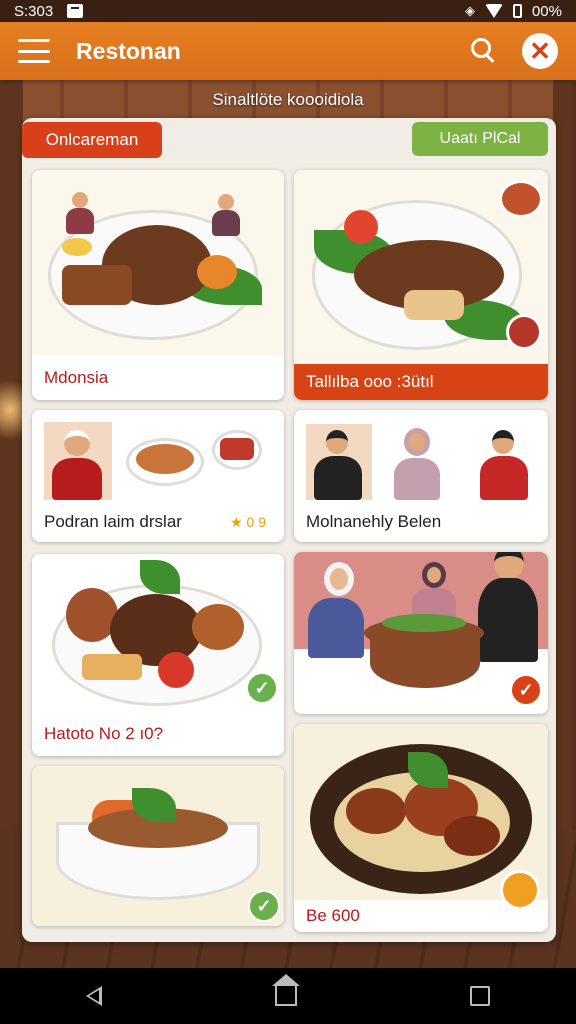  I want to click on dish-card-3: Podran laim drslar ★ 0 9, so click(158, 476).